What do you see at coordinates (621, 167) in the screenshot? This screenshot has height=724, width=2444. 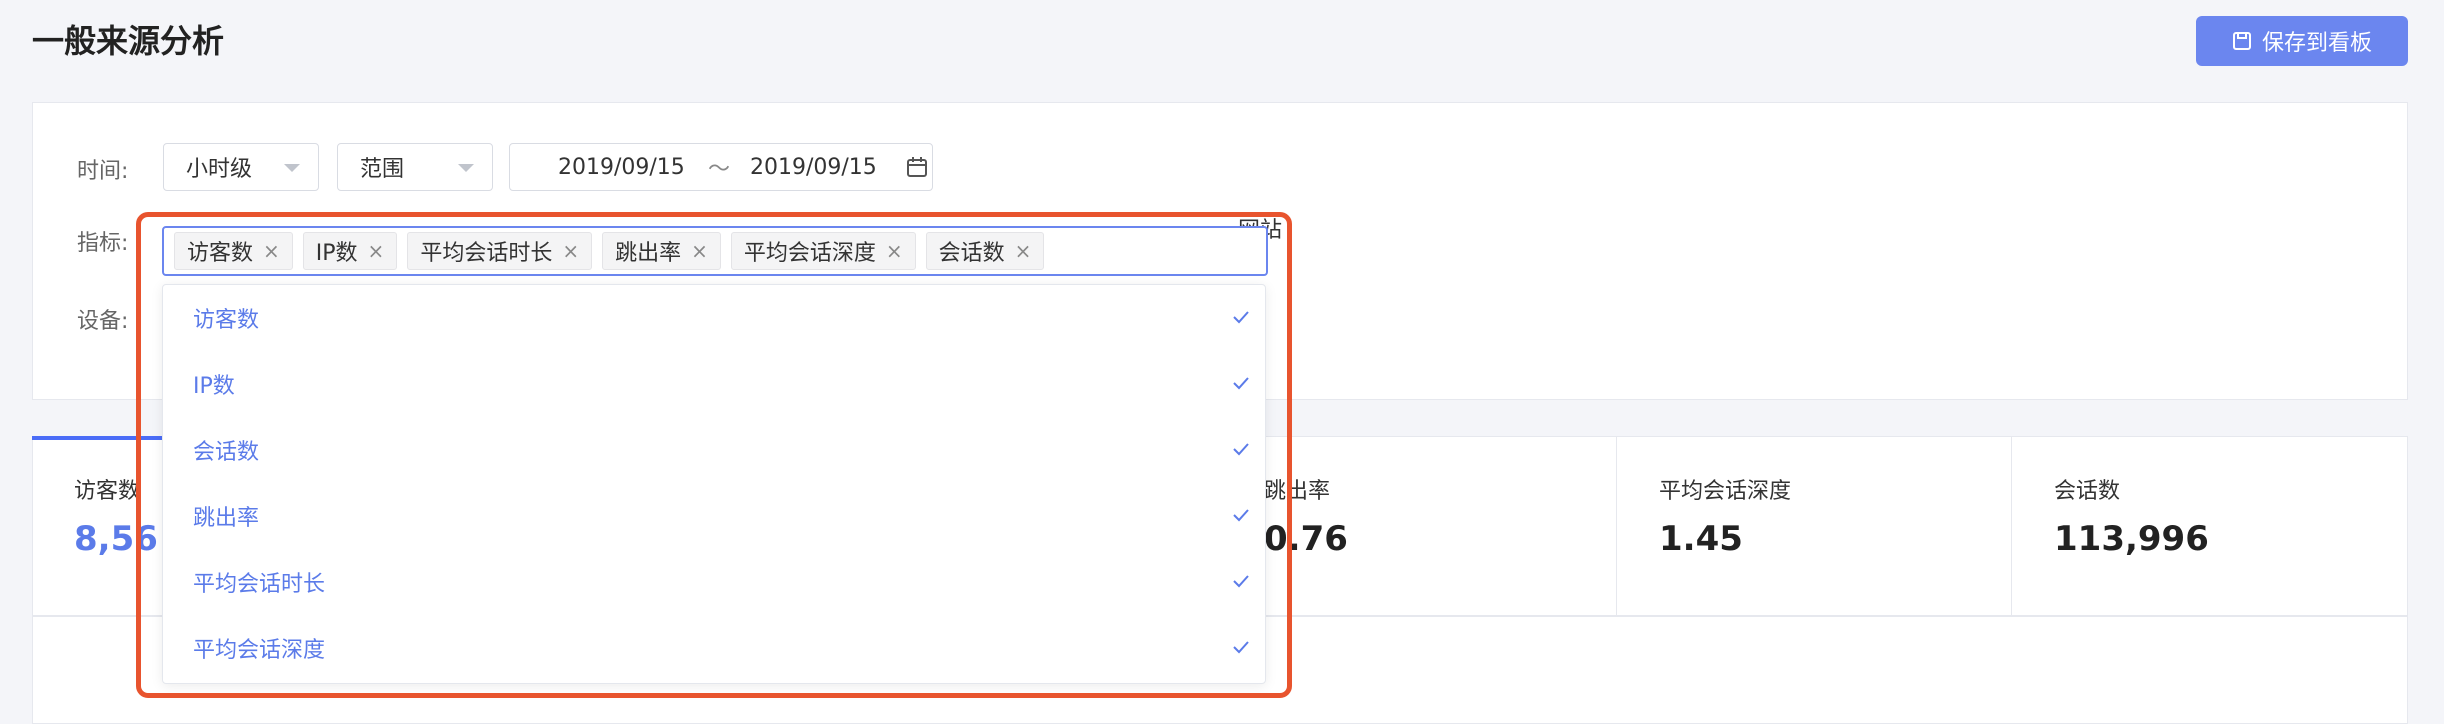 I see `date-start: 2019/09/15` at bounding box center [621, 167].